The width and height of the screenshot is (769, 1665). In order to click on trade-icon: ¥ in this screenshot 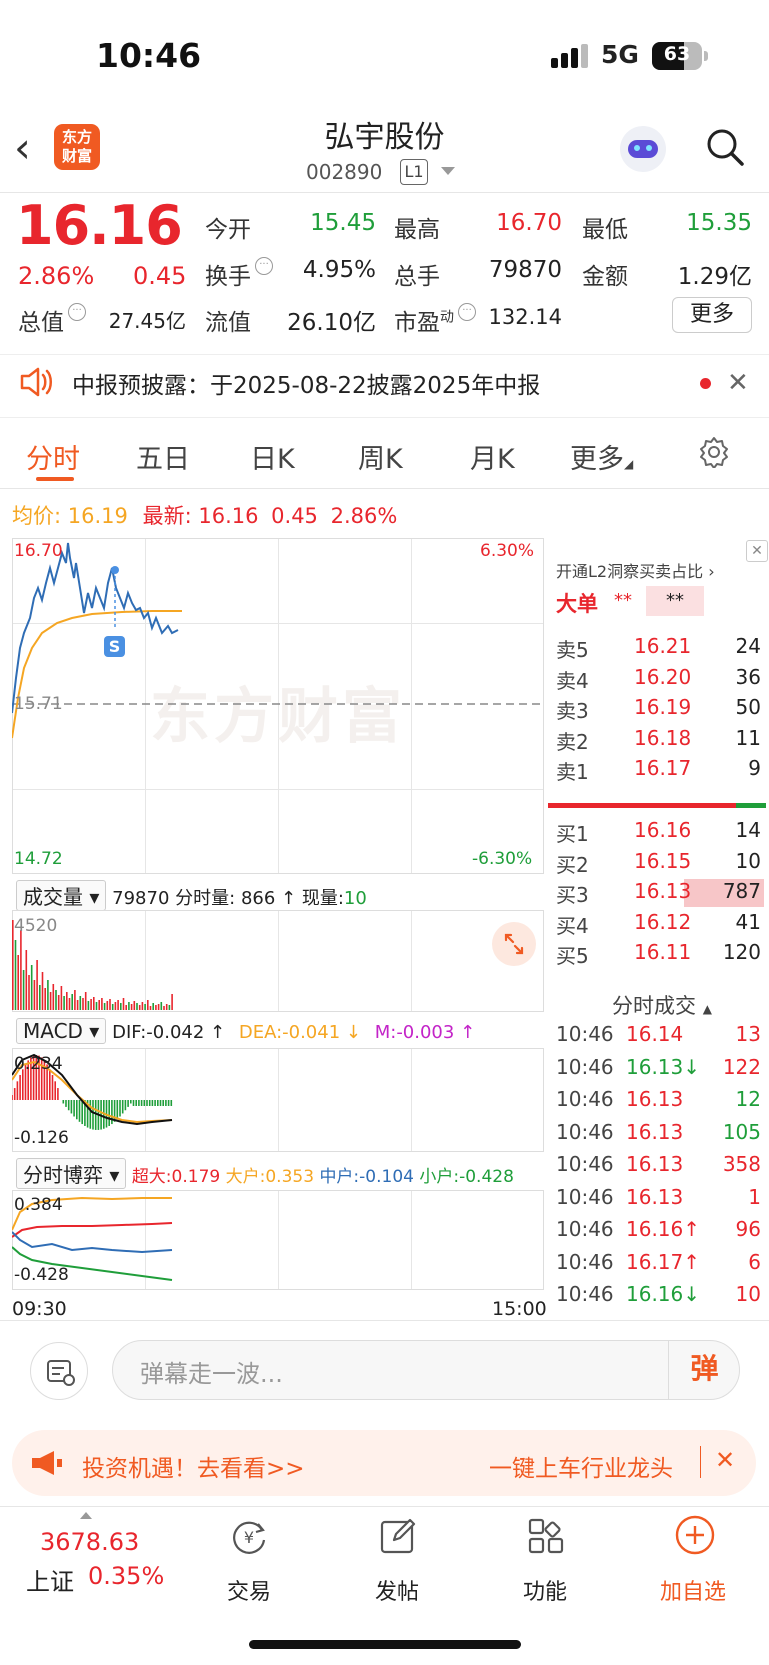, I will do `click(249, 1537)`.